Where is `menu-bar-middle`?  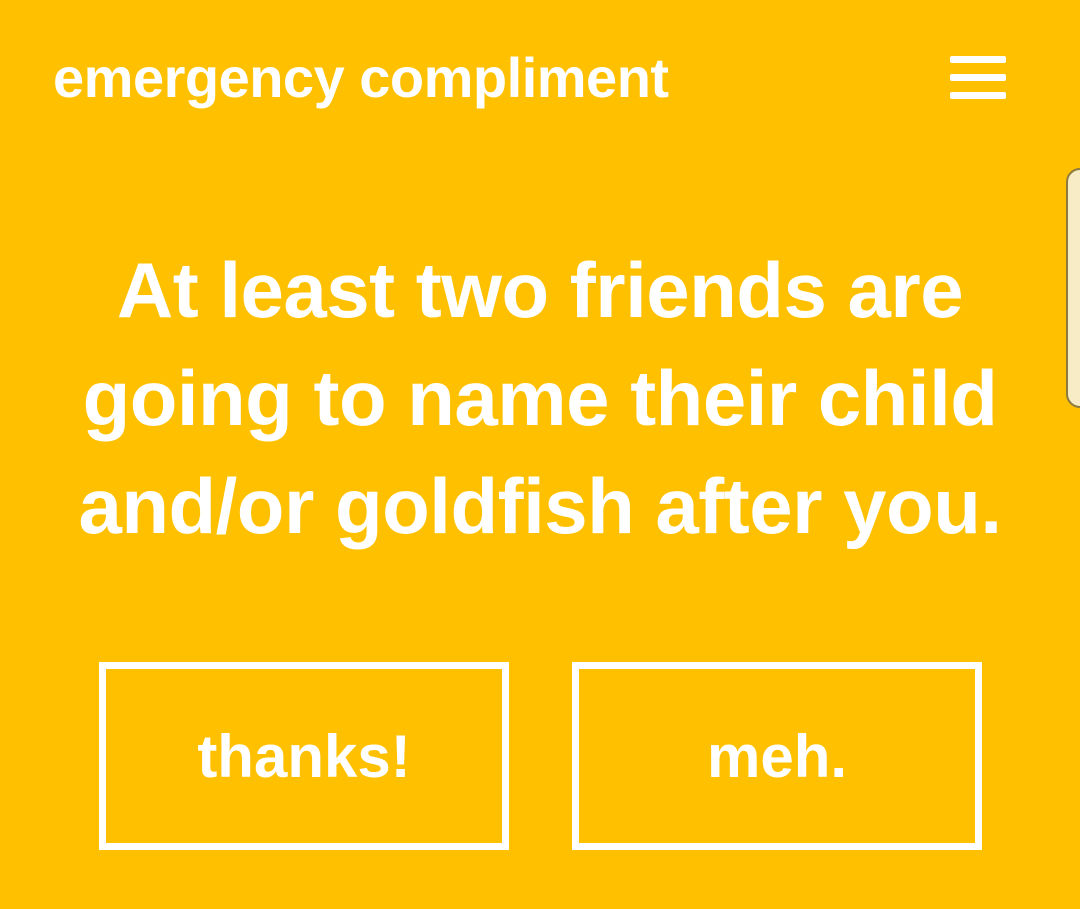 menu-bar-middle is located at coordinates (978, 77).